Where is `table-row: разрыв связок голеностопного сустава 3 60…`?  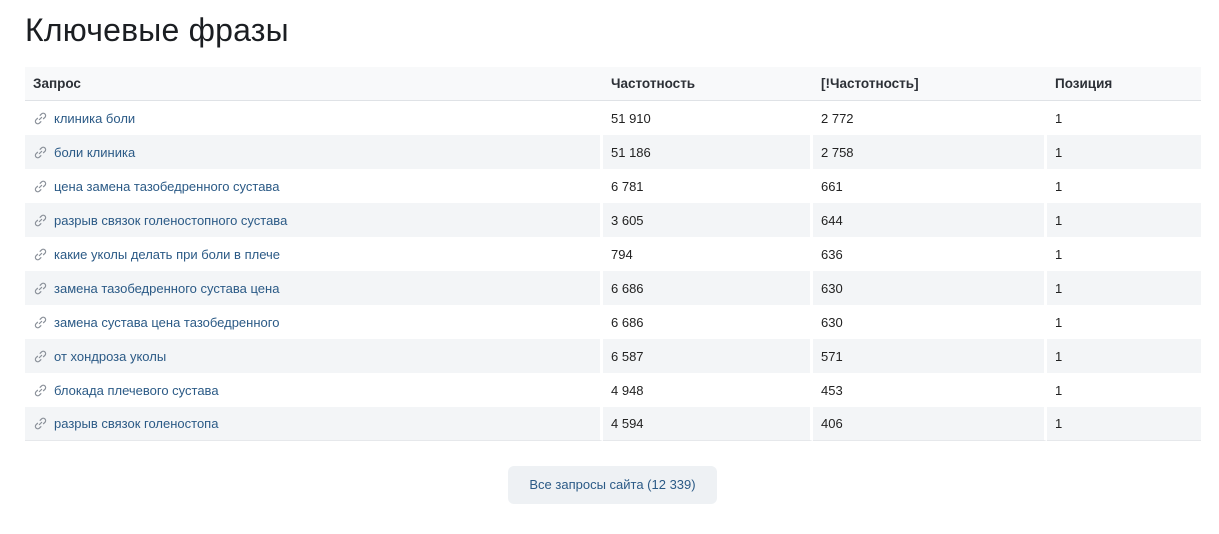
table-row: разрыв связок голеностопного сустава 3 60… is located at coordinates (613, 220).